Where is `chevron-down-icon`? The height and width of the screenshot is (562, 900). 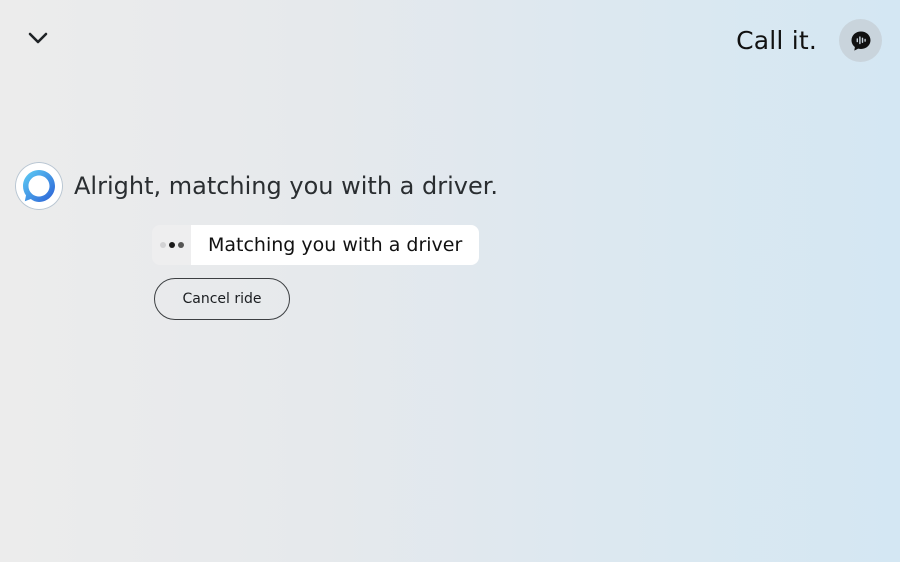 chevron-down-icon is located at coordinates (38, 38).